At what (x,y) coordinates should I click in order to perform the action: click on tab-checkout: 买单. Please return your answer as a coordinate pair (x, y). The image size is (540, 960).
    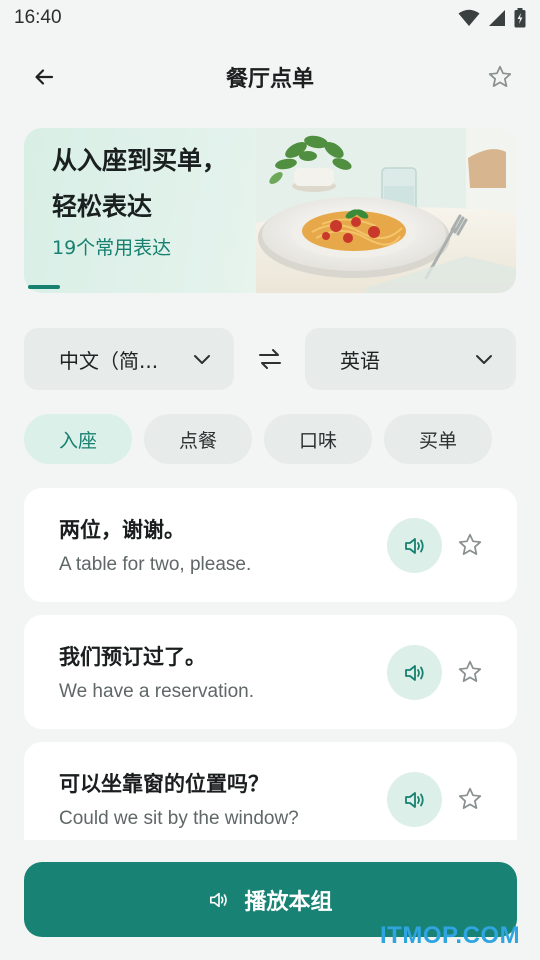
    Looking at the image, I should click on (438, 439).